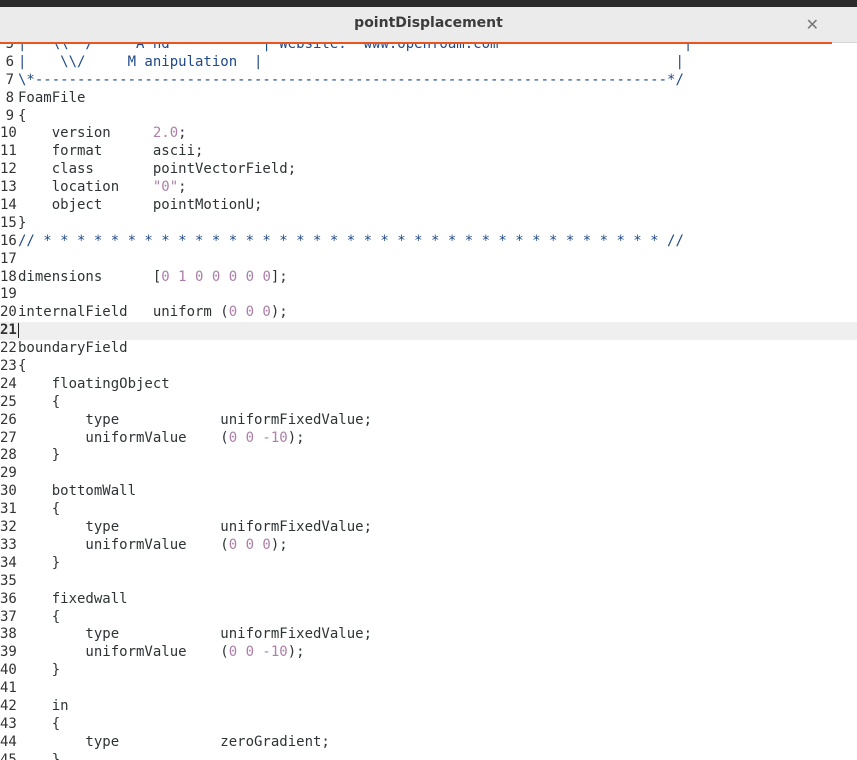 The height and width of the screenshot is (760, 857). I want to click on line-number: 21, so click(8, 330).